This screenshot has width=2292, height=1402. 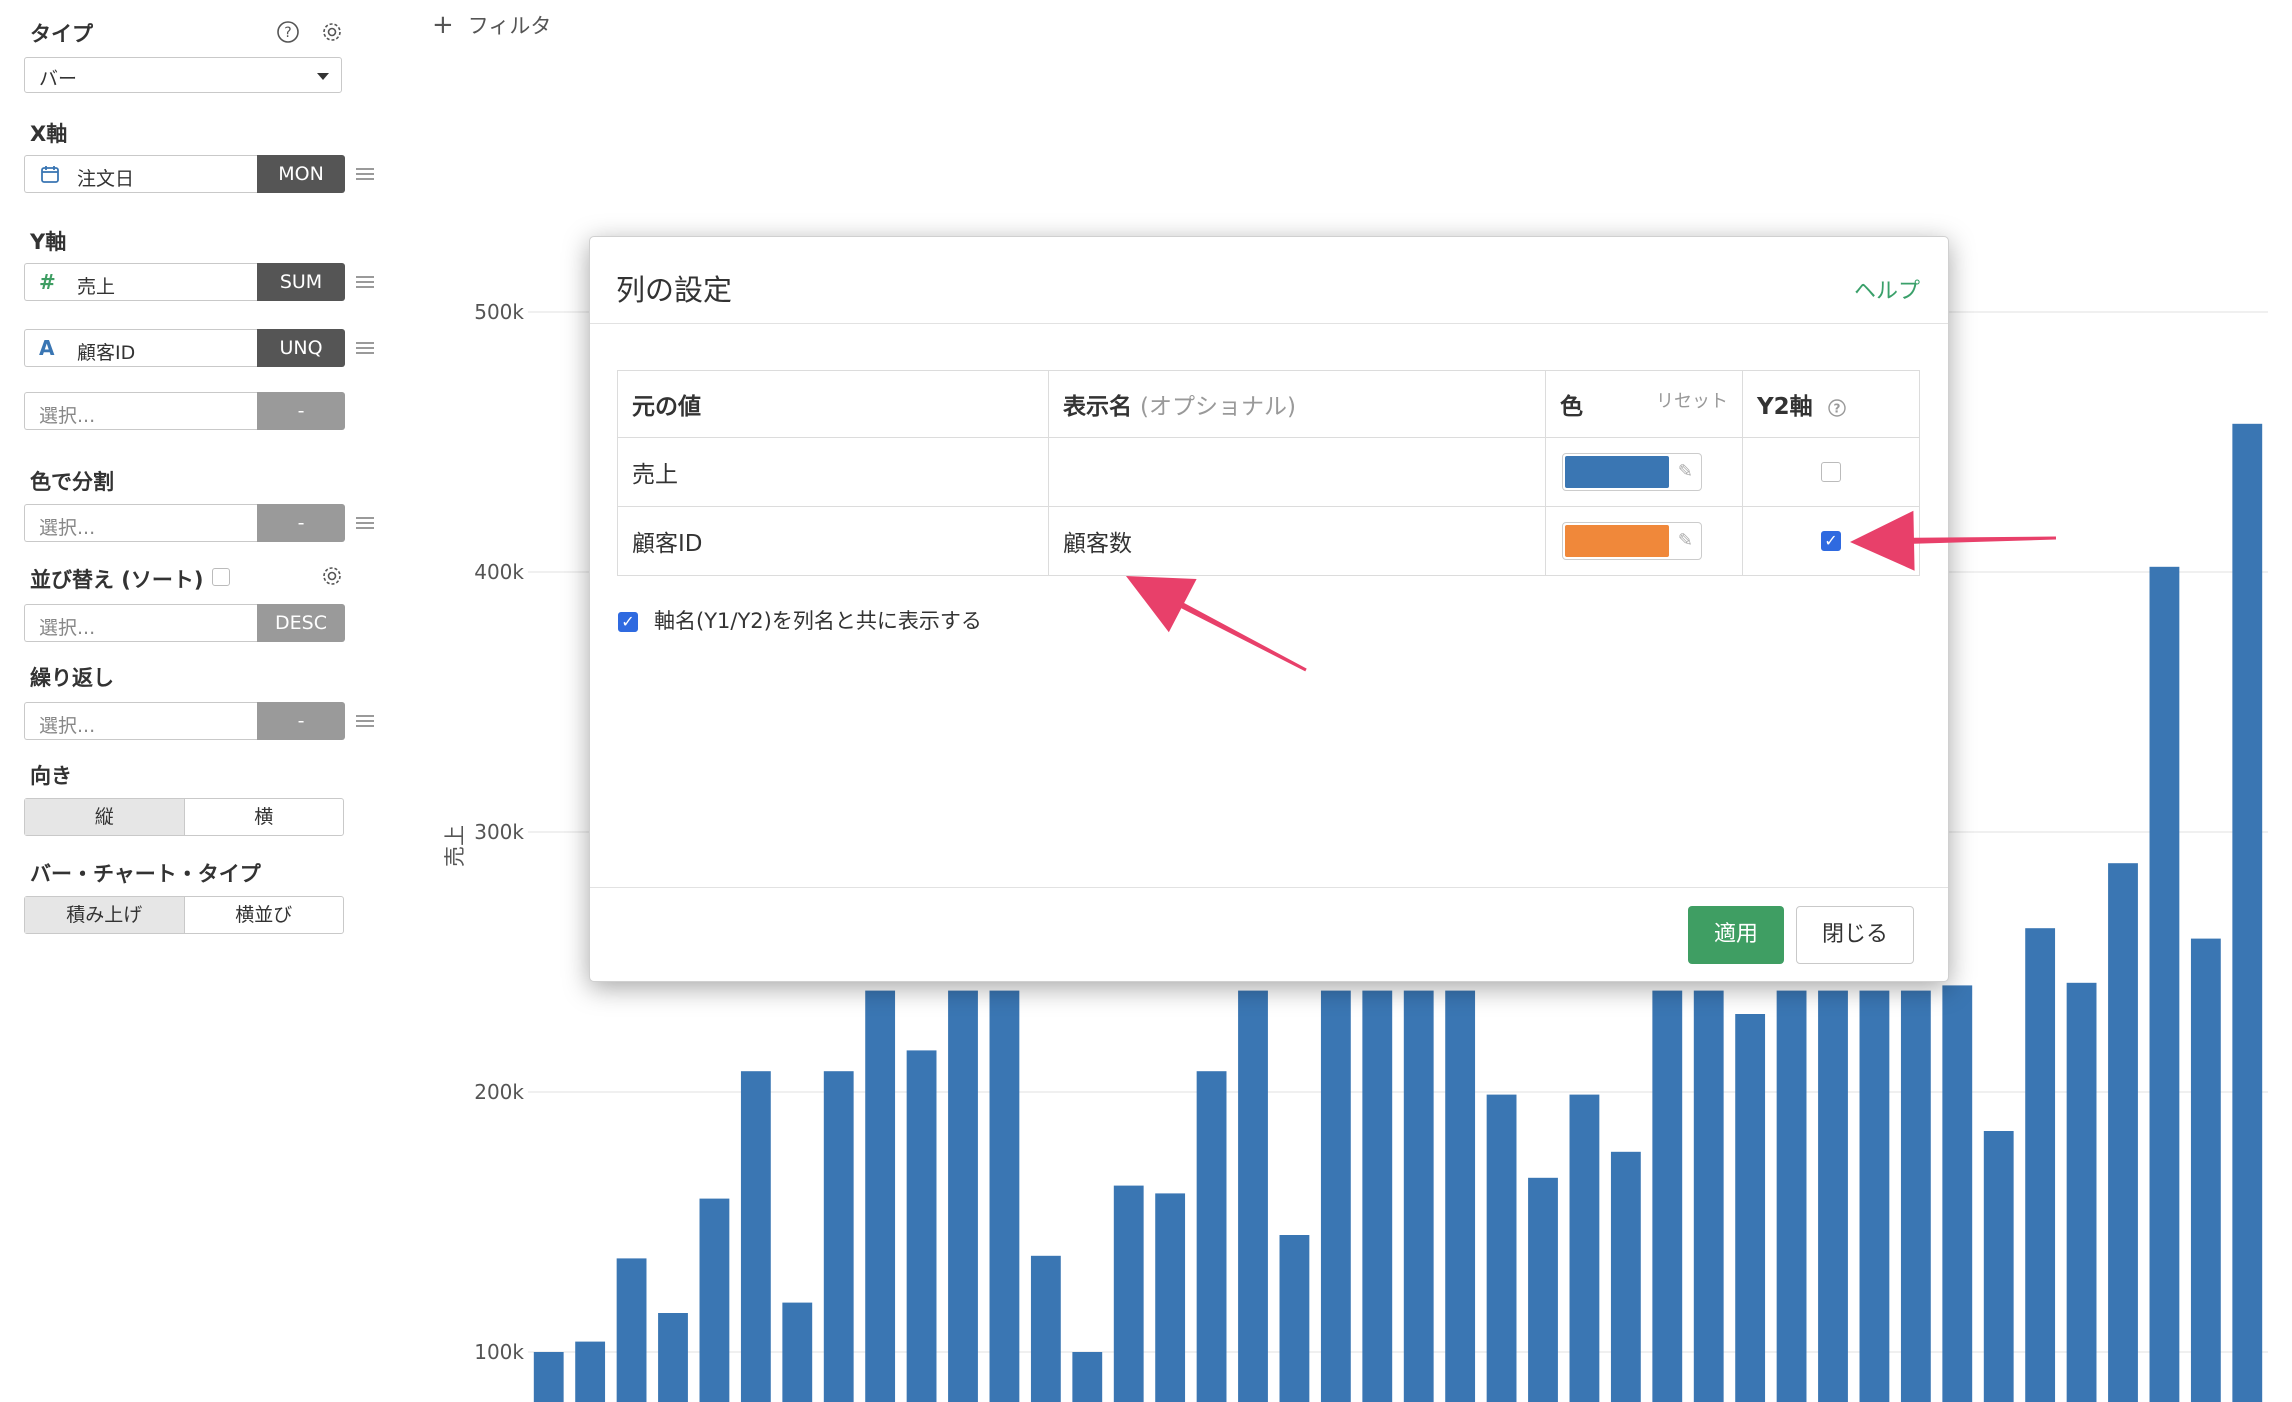 What do you see at coordinates (1736, 935) in the screenshot?
I see `apply-button: 適用` at bounding box center [1736, 935].